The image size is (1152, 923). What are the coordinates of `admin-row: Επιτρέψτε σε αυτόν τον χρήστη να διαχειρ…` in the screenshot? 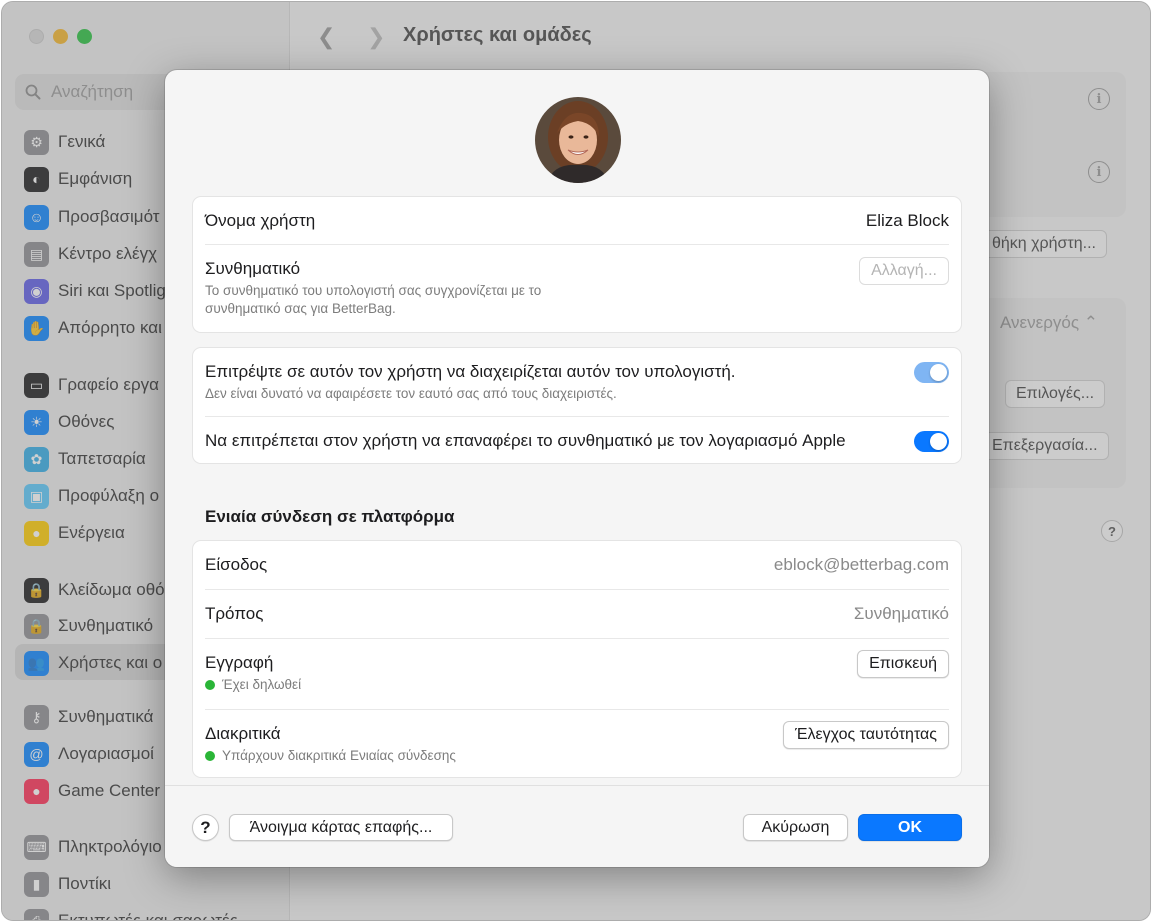 It's located at (577, 382).